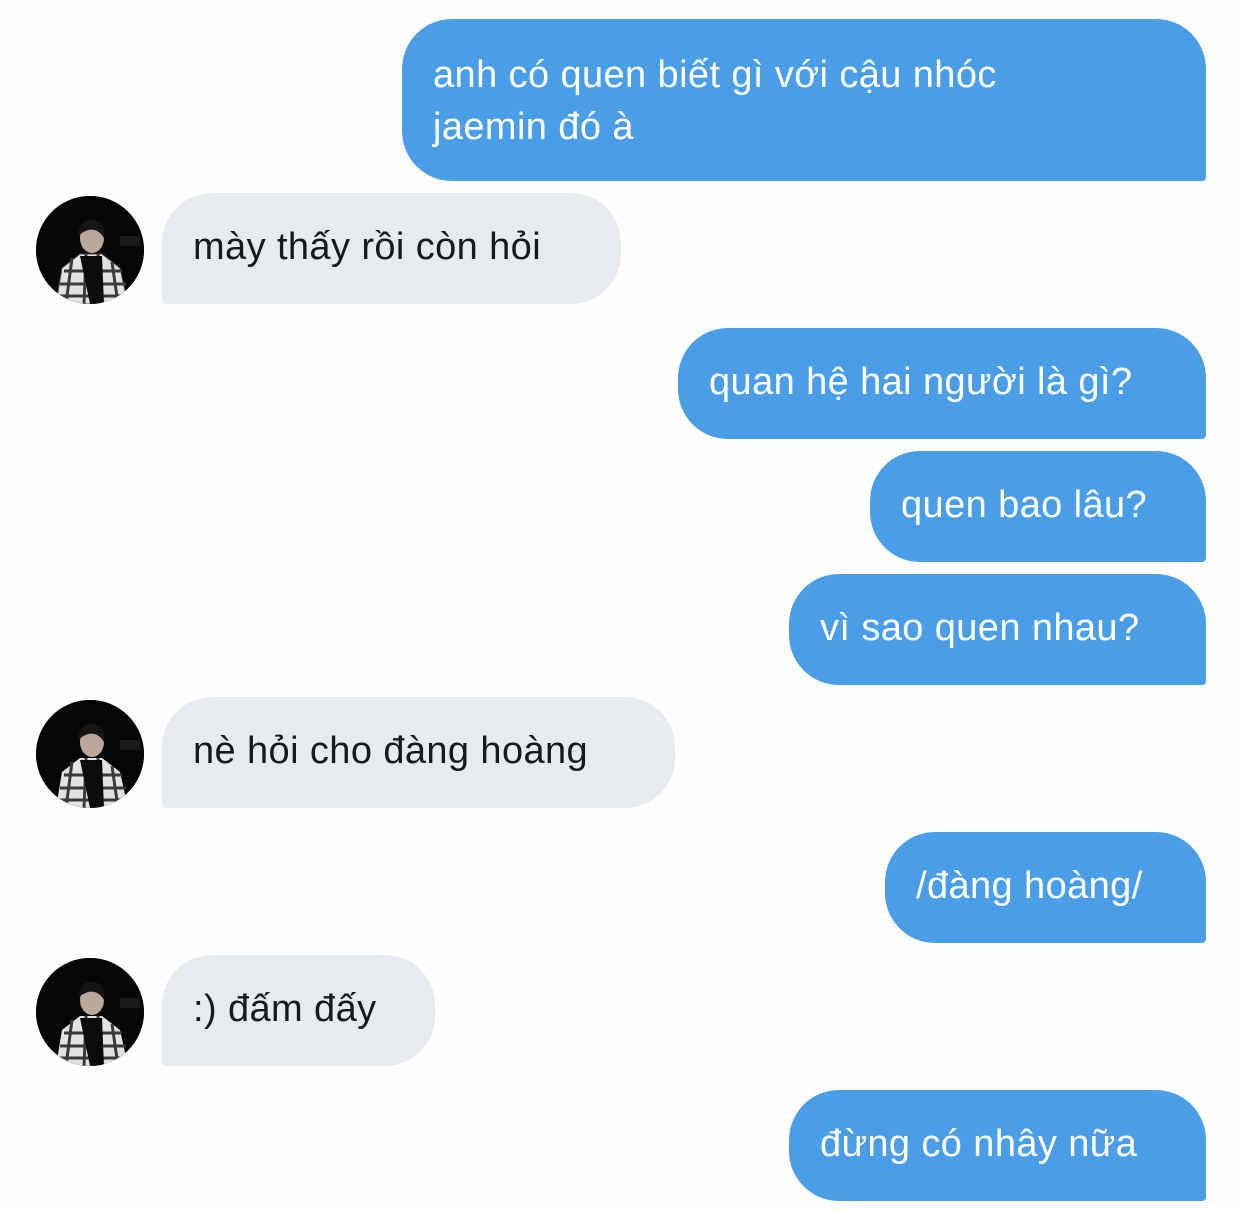 The height and width of the screenshot is (1211, 1242). I want to click on message-text: :) đấm đấy, so click(285, 1009).